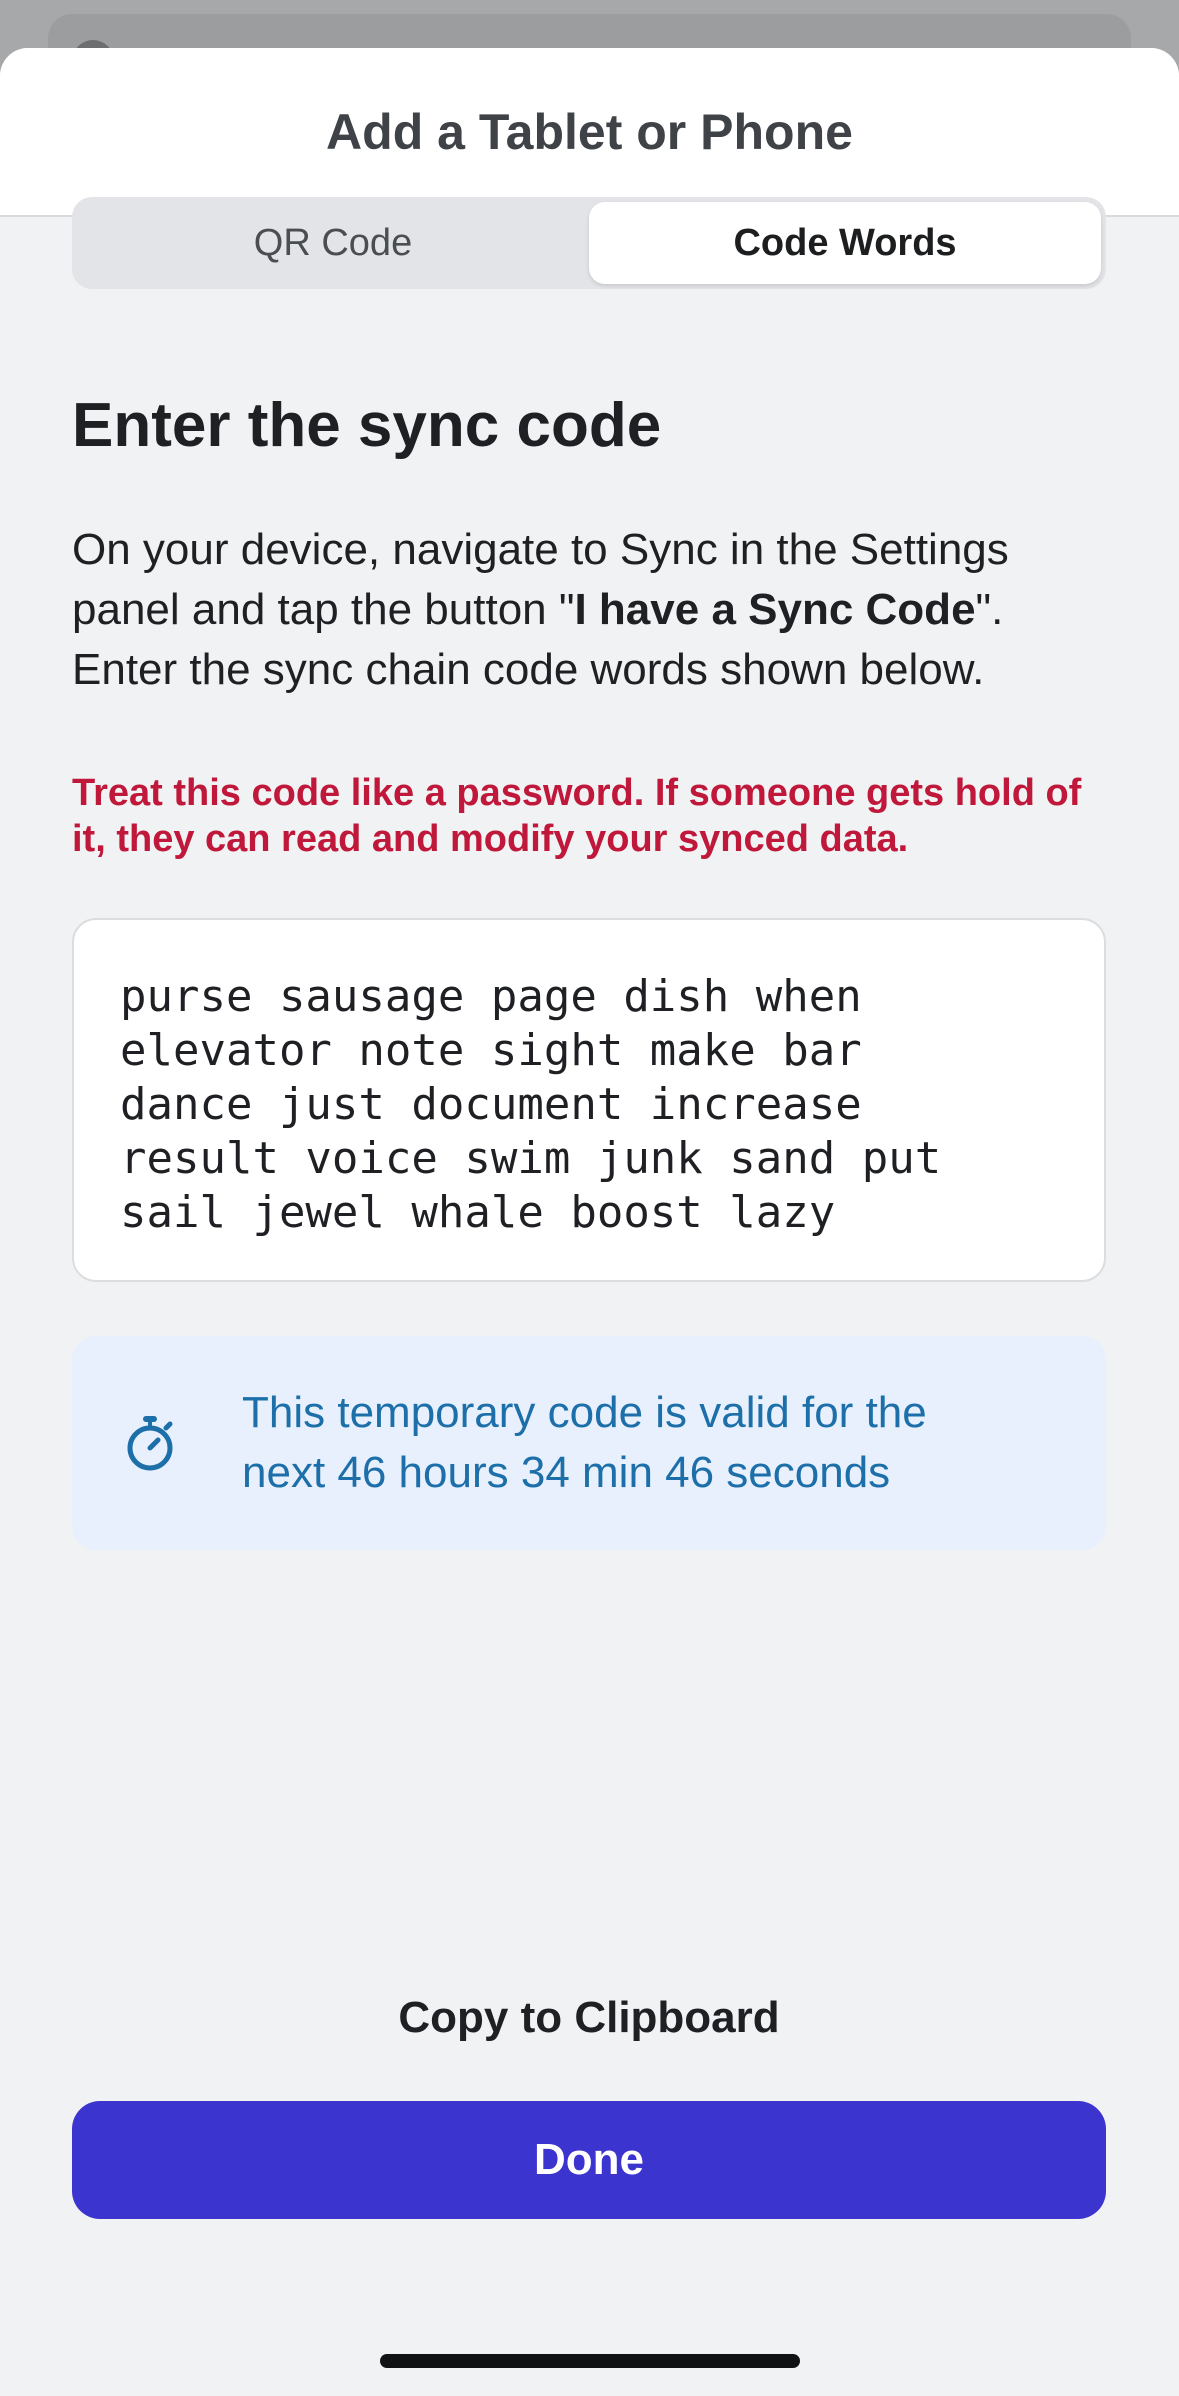 The width and height of the screenshot is (1179, 2396). What do you see at coordinates (584, 1412) in the screenshot?
I see `timer-text-line1: This temporary code is valid for the` at bounding box center [584, 1412].